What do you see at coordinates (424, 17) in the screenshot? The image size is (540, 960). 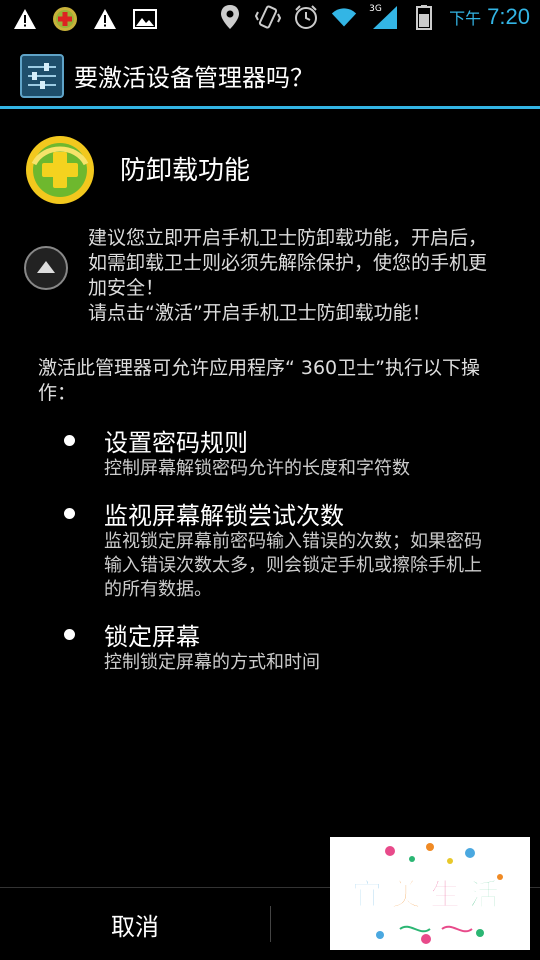 I see `battery-icon` at bounding box center [424, 17].